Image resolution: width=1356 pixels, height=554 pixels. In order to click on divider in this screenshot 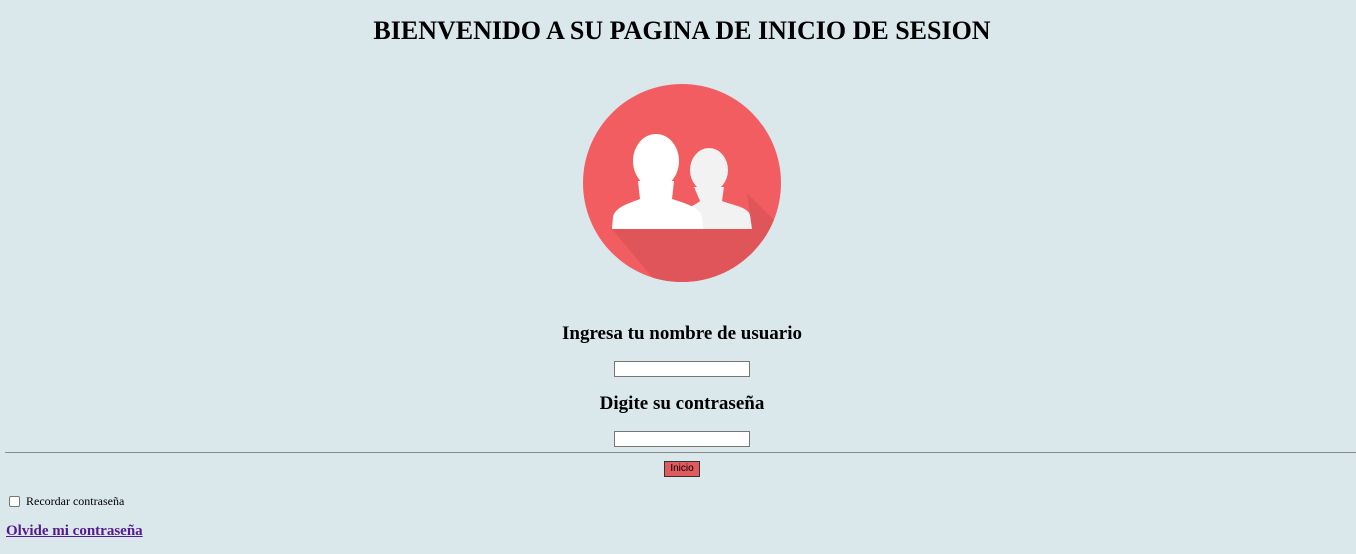, I will do `click(680, 452)`.